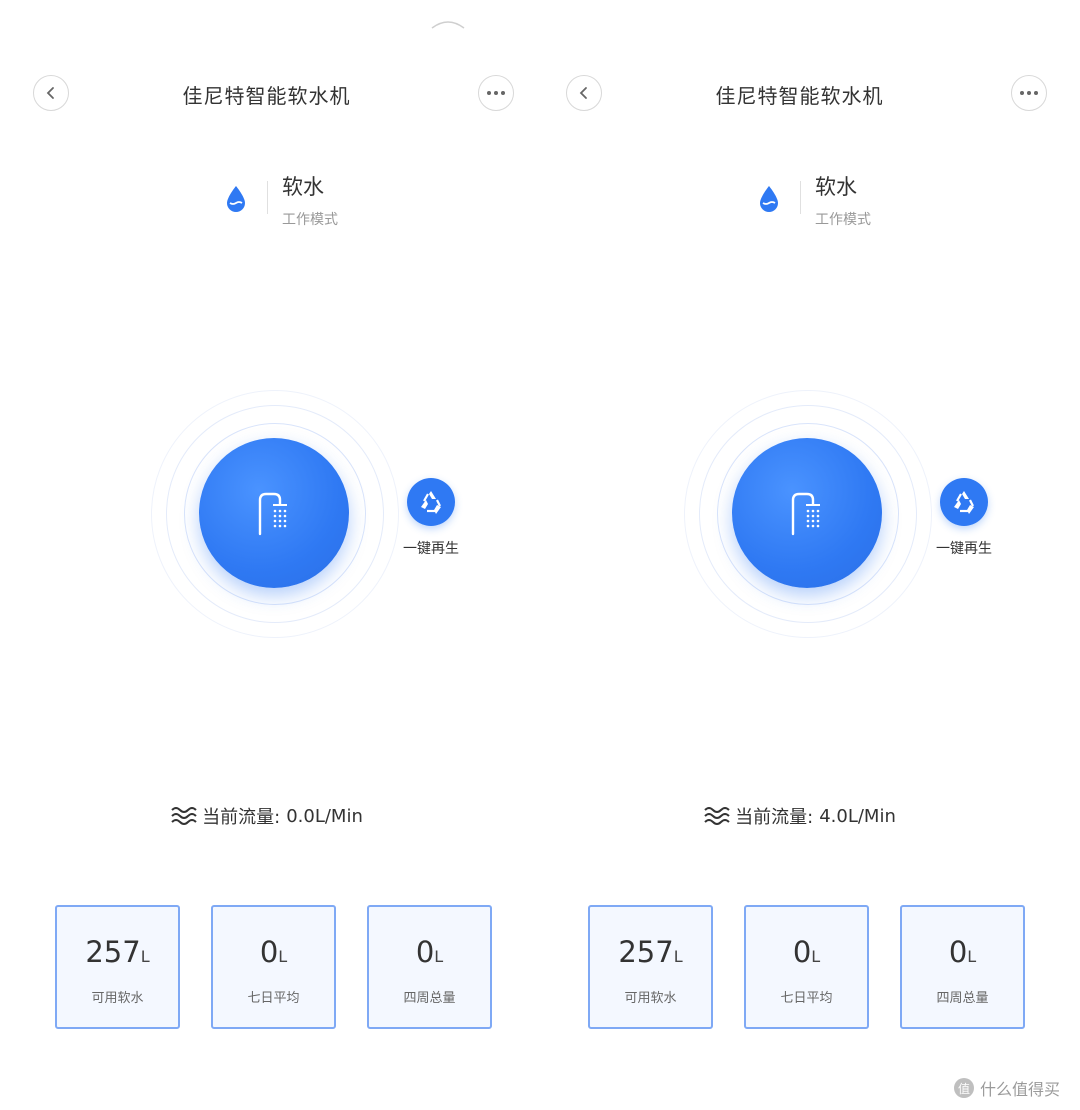 The height and width of the screenshot is (1110, 1080). Describe the element at coordinates (324, 816) in the screenshot. I see `flow-value: 0.0L/Min` at that location.